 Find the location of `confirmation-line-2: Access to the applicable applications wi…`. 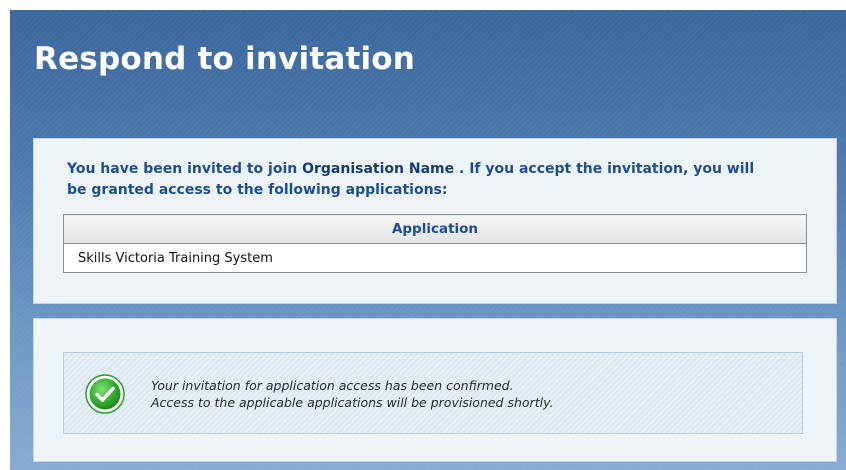

confirmation-line-2: Access to the applicable applications wi… is located at coordinates (352, 402).